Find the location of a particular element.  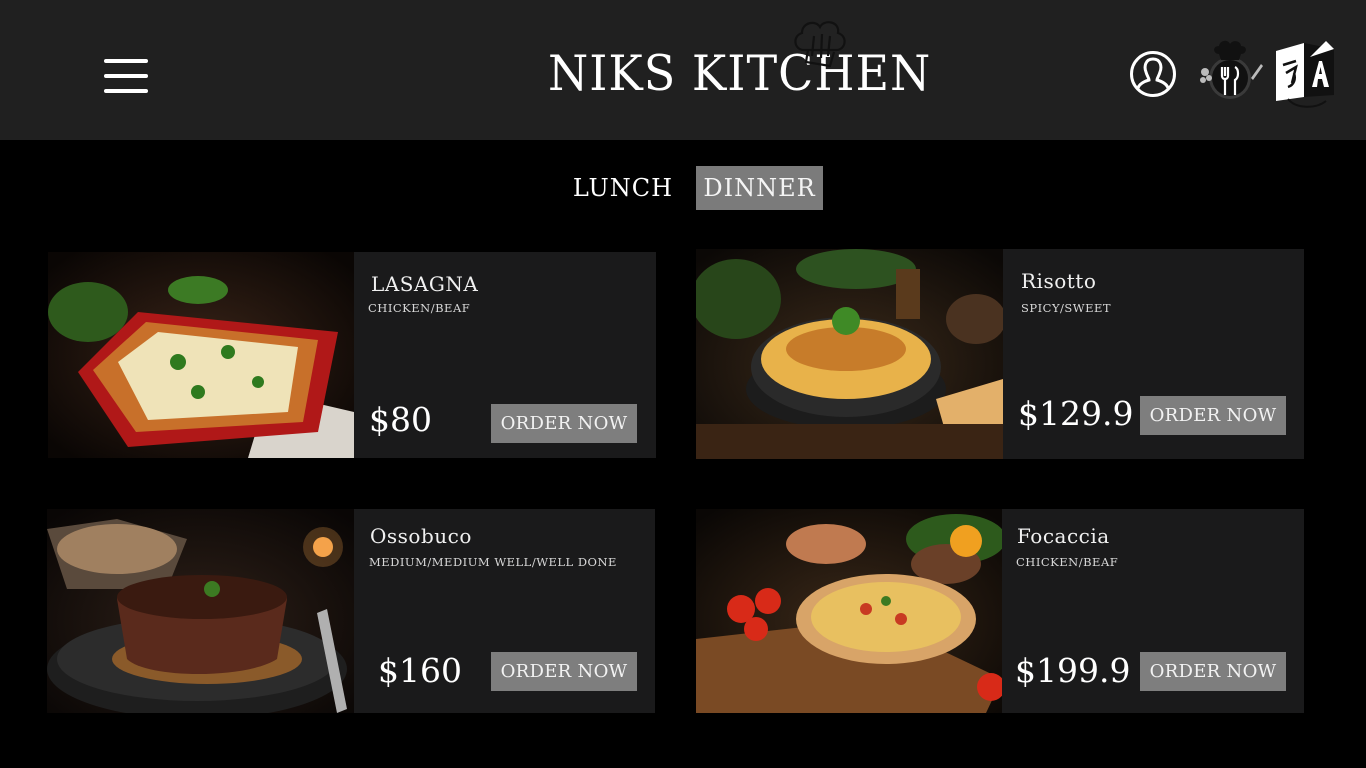

dish-name: Focaccia is located at coordinates (1063, 536).